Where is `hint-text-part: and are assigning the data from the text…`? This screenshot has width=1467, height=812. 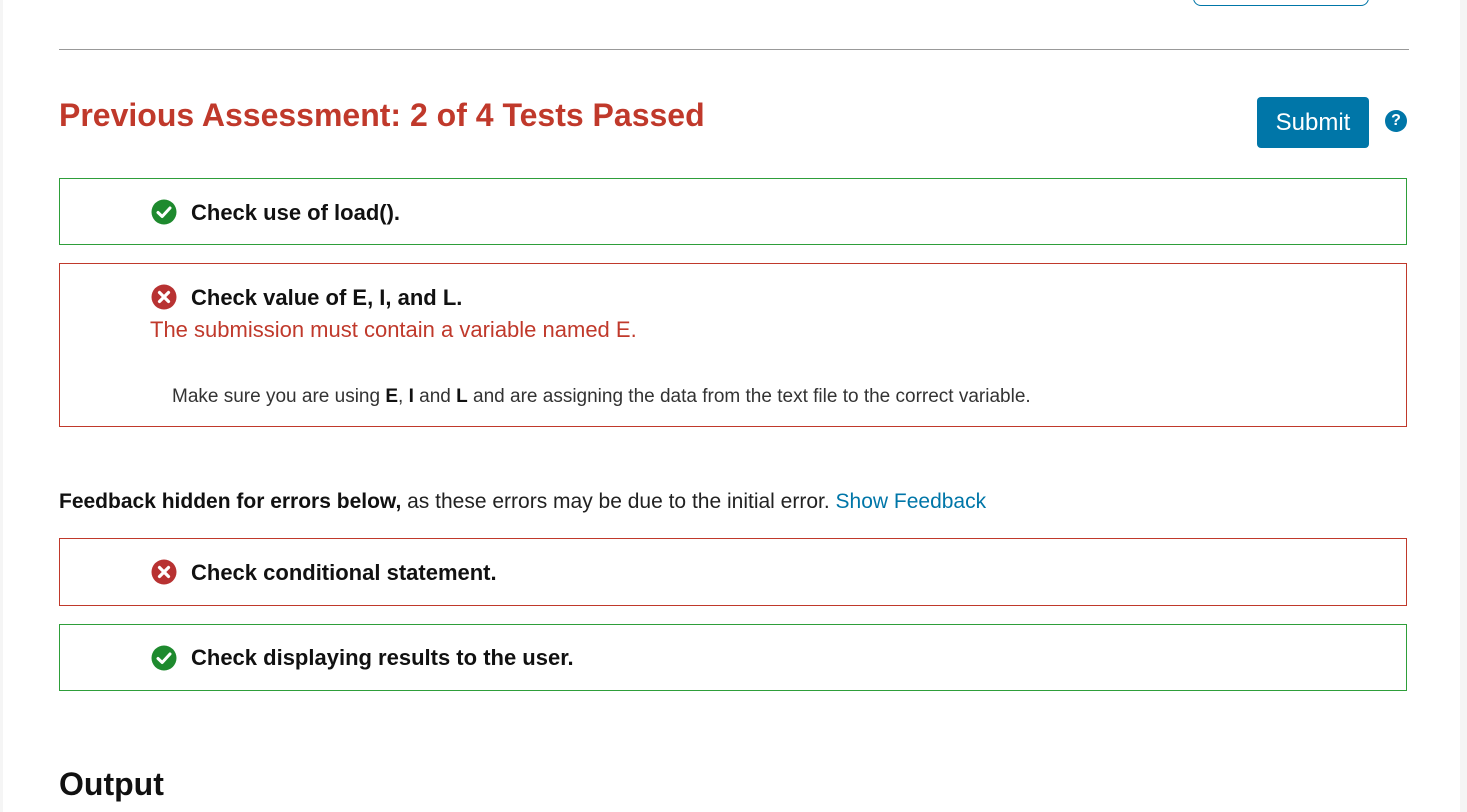
hint-text-part: and are assigning the data from the text… is located at coordinates (749, 396).